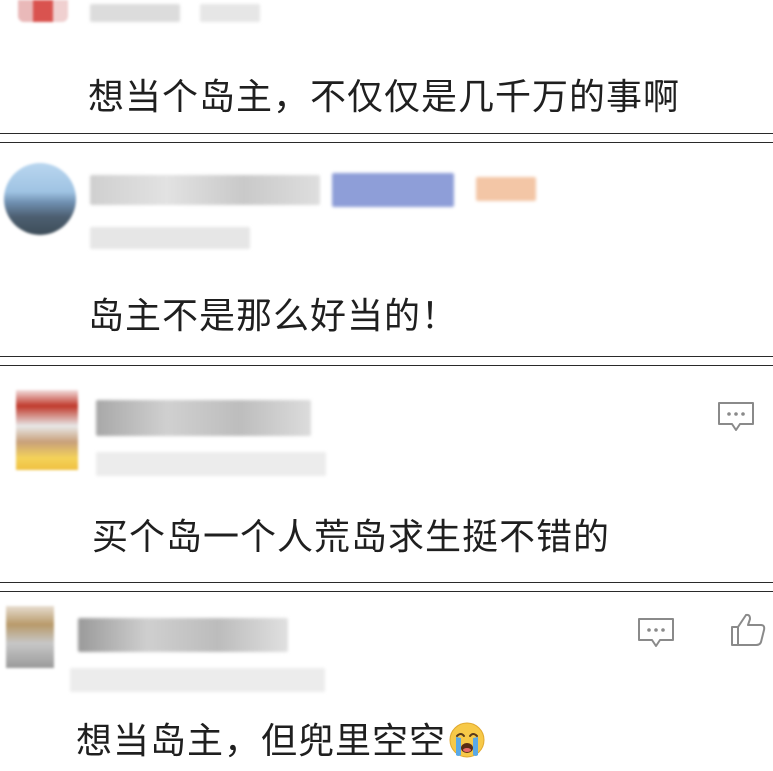 This screenshot has height=771, width=773. What do you see at coordinates (273, 316) in the screenshot?
I see `comment-text: 岛主不是那么好当的！` at bounding box center [273, 316].